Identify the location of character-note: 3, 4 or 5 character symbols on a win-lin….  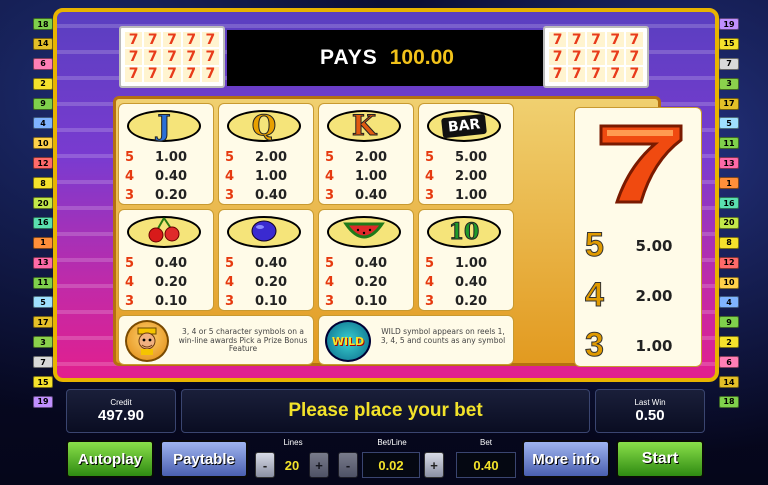
(243, 340).